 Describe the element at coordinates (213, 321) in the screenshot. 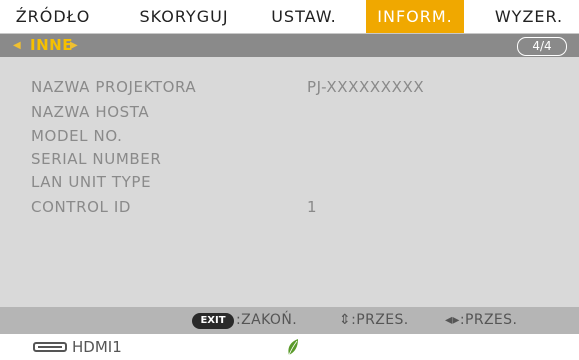

I see `exit-key-icon: EXIT` at that location.